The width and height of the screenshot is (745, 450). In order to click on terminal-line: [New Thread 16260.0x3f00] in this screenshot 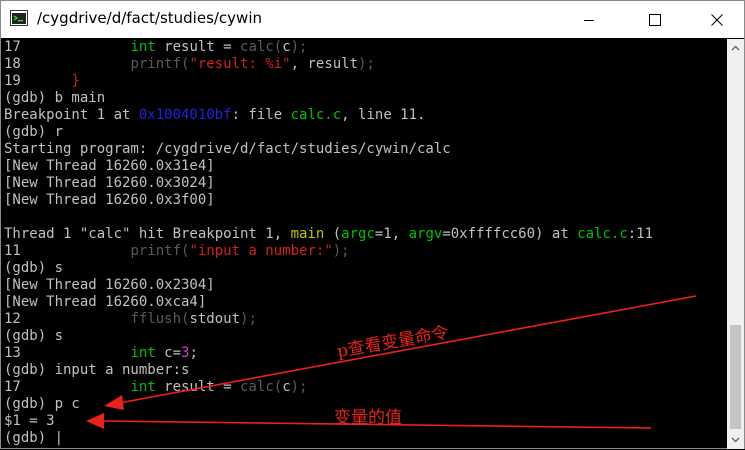, I will do `click(365, 200)`.